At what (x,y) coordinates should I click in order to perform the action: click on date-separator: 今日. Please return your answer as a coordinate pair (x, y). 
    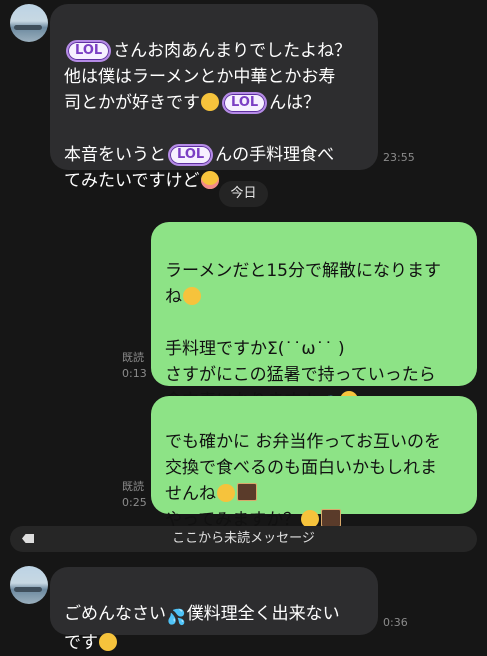
    Looking at the image, I should click on (243, 194).